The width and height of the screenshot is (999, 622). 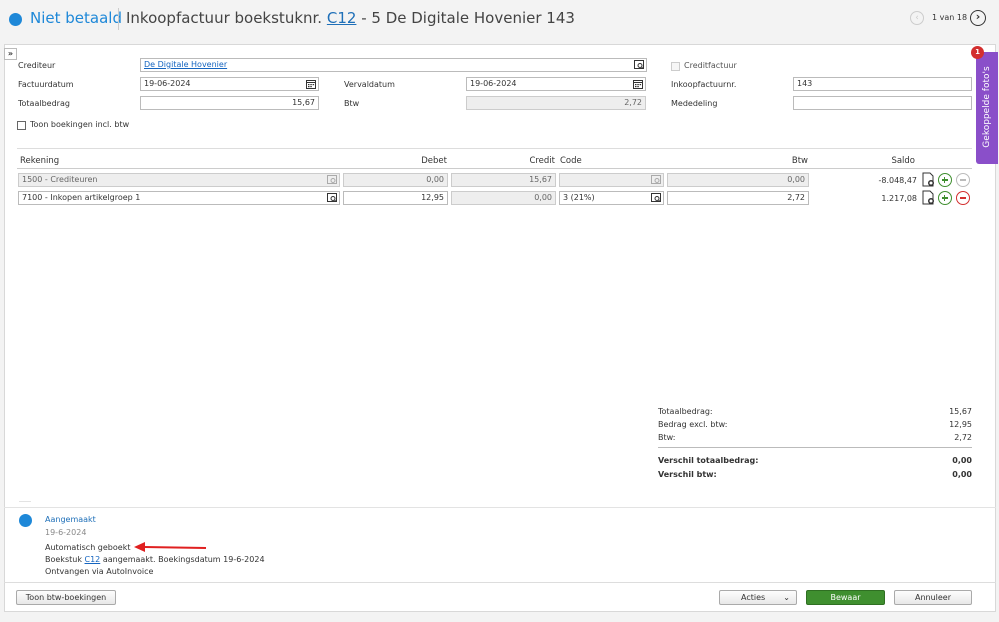 I want to click on status-label: Niet betaald, so click(x=76, y=18).